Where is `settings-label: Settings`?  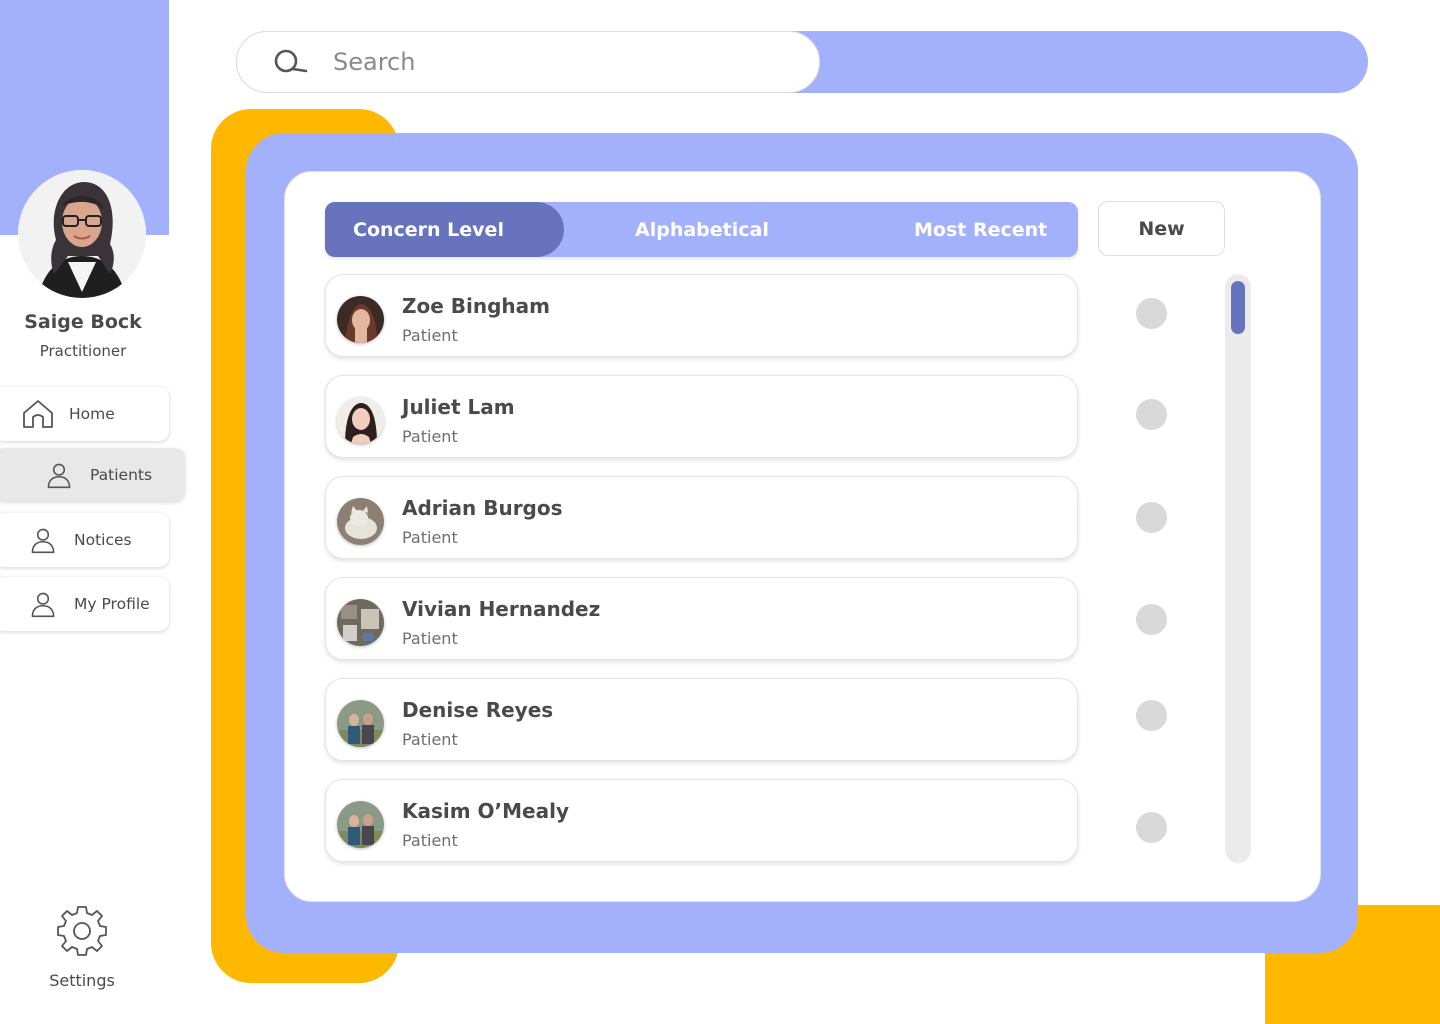
settings-label: Settings is located at coordinates (82, 980).